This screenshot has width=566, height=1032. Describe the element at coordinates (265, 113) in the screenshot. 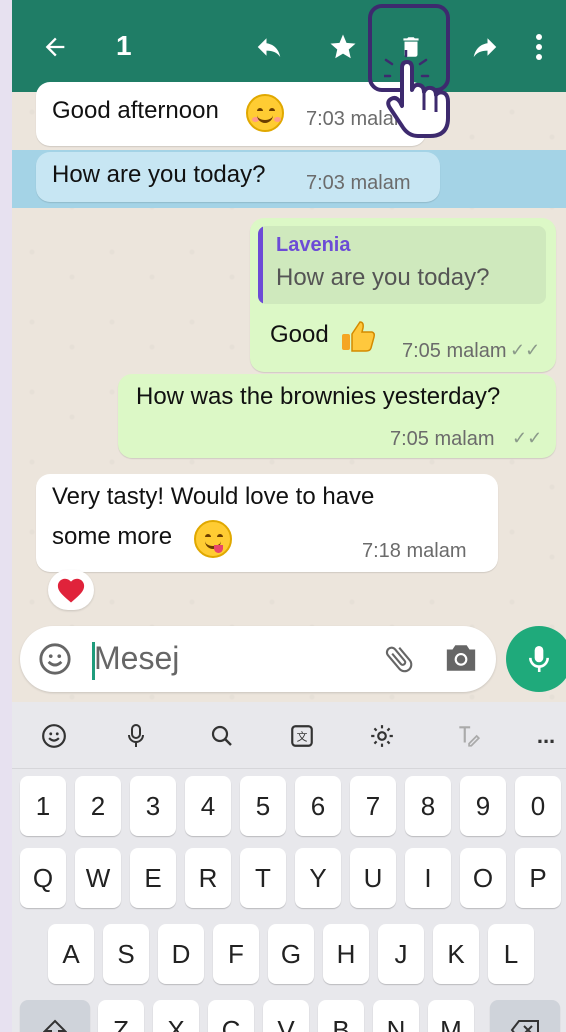

I see `smile-emoji-icon` at that location.